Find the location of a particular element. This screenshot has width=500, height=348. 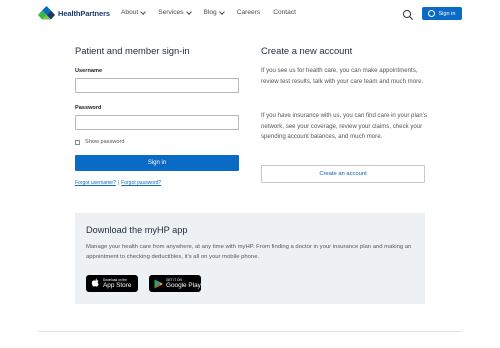

username-field is located at coordinates (157, 85).